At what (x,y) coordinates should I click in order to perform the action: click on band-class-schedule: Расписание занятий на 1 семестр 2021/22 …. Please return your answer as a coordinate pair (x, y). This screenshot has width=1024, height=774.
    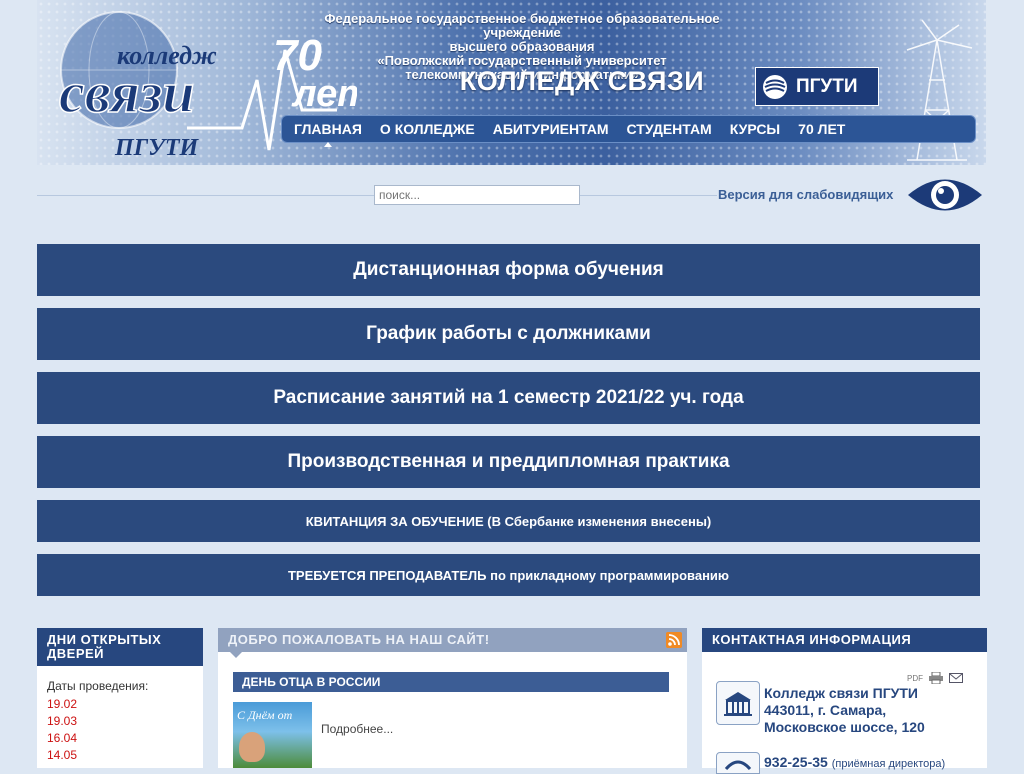
    Looking at the image, I should click on (508, 398).